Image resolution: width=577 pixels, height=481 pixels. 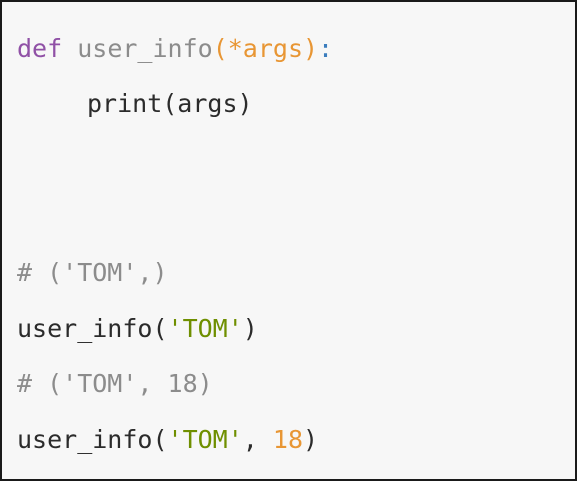 What do you see at coordinates (205, 439) in the screenshot?
I see `string-arg-2: 'TOM'` at bounding box center [205, 439].